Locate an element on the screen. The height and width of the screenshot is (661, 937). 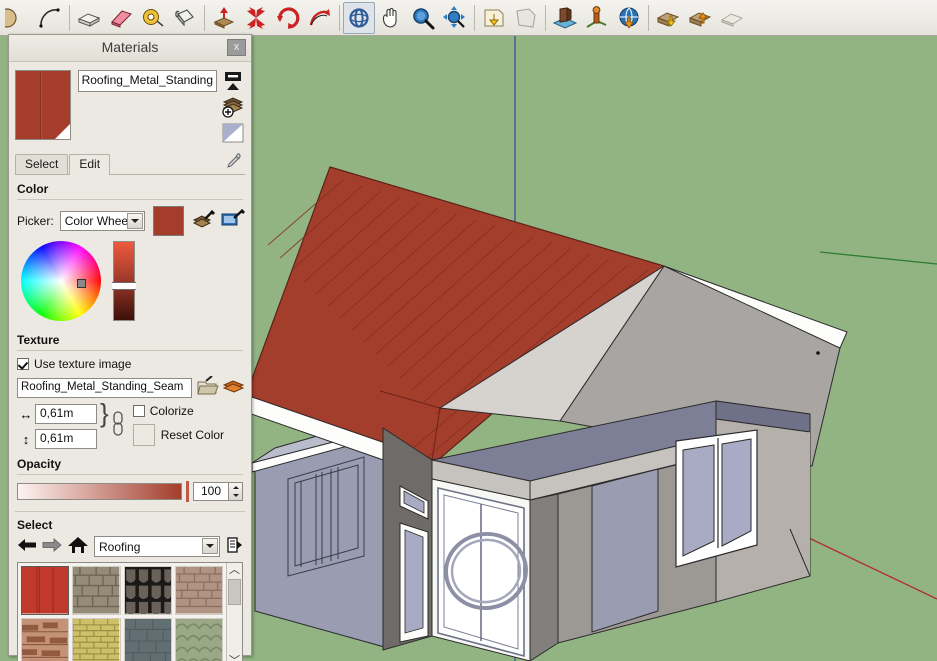
brightness-slider-handle is located at coordinates (124, 286).